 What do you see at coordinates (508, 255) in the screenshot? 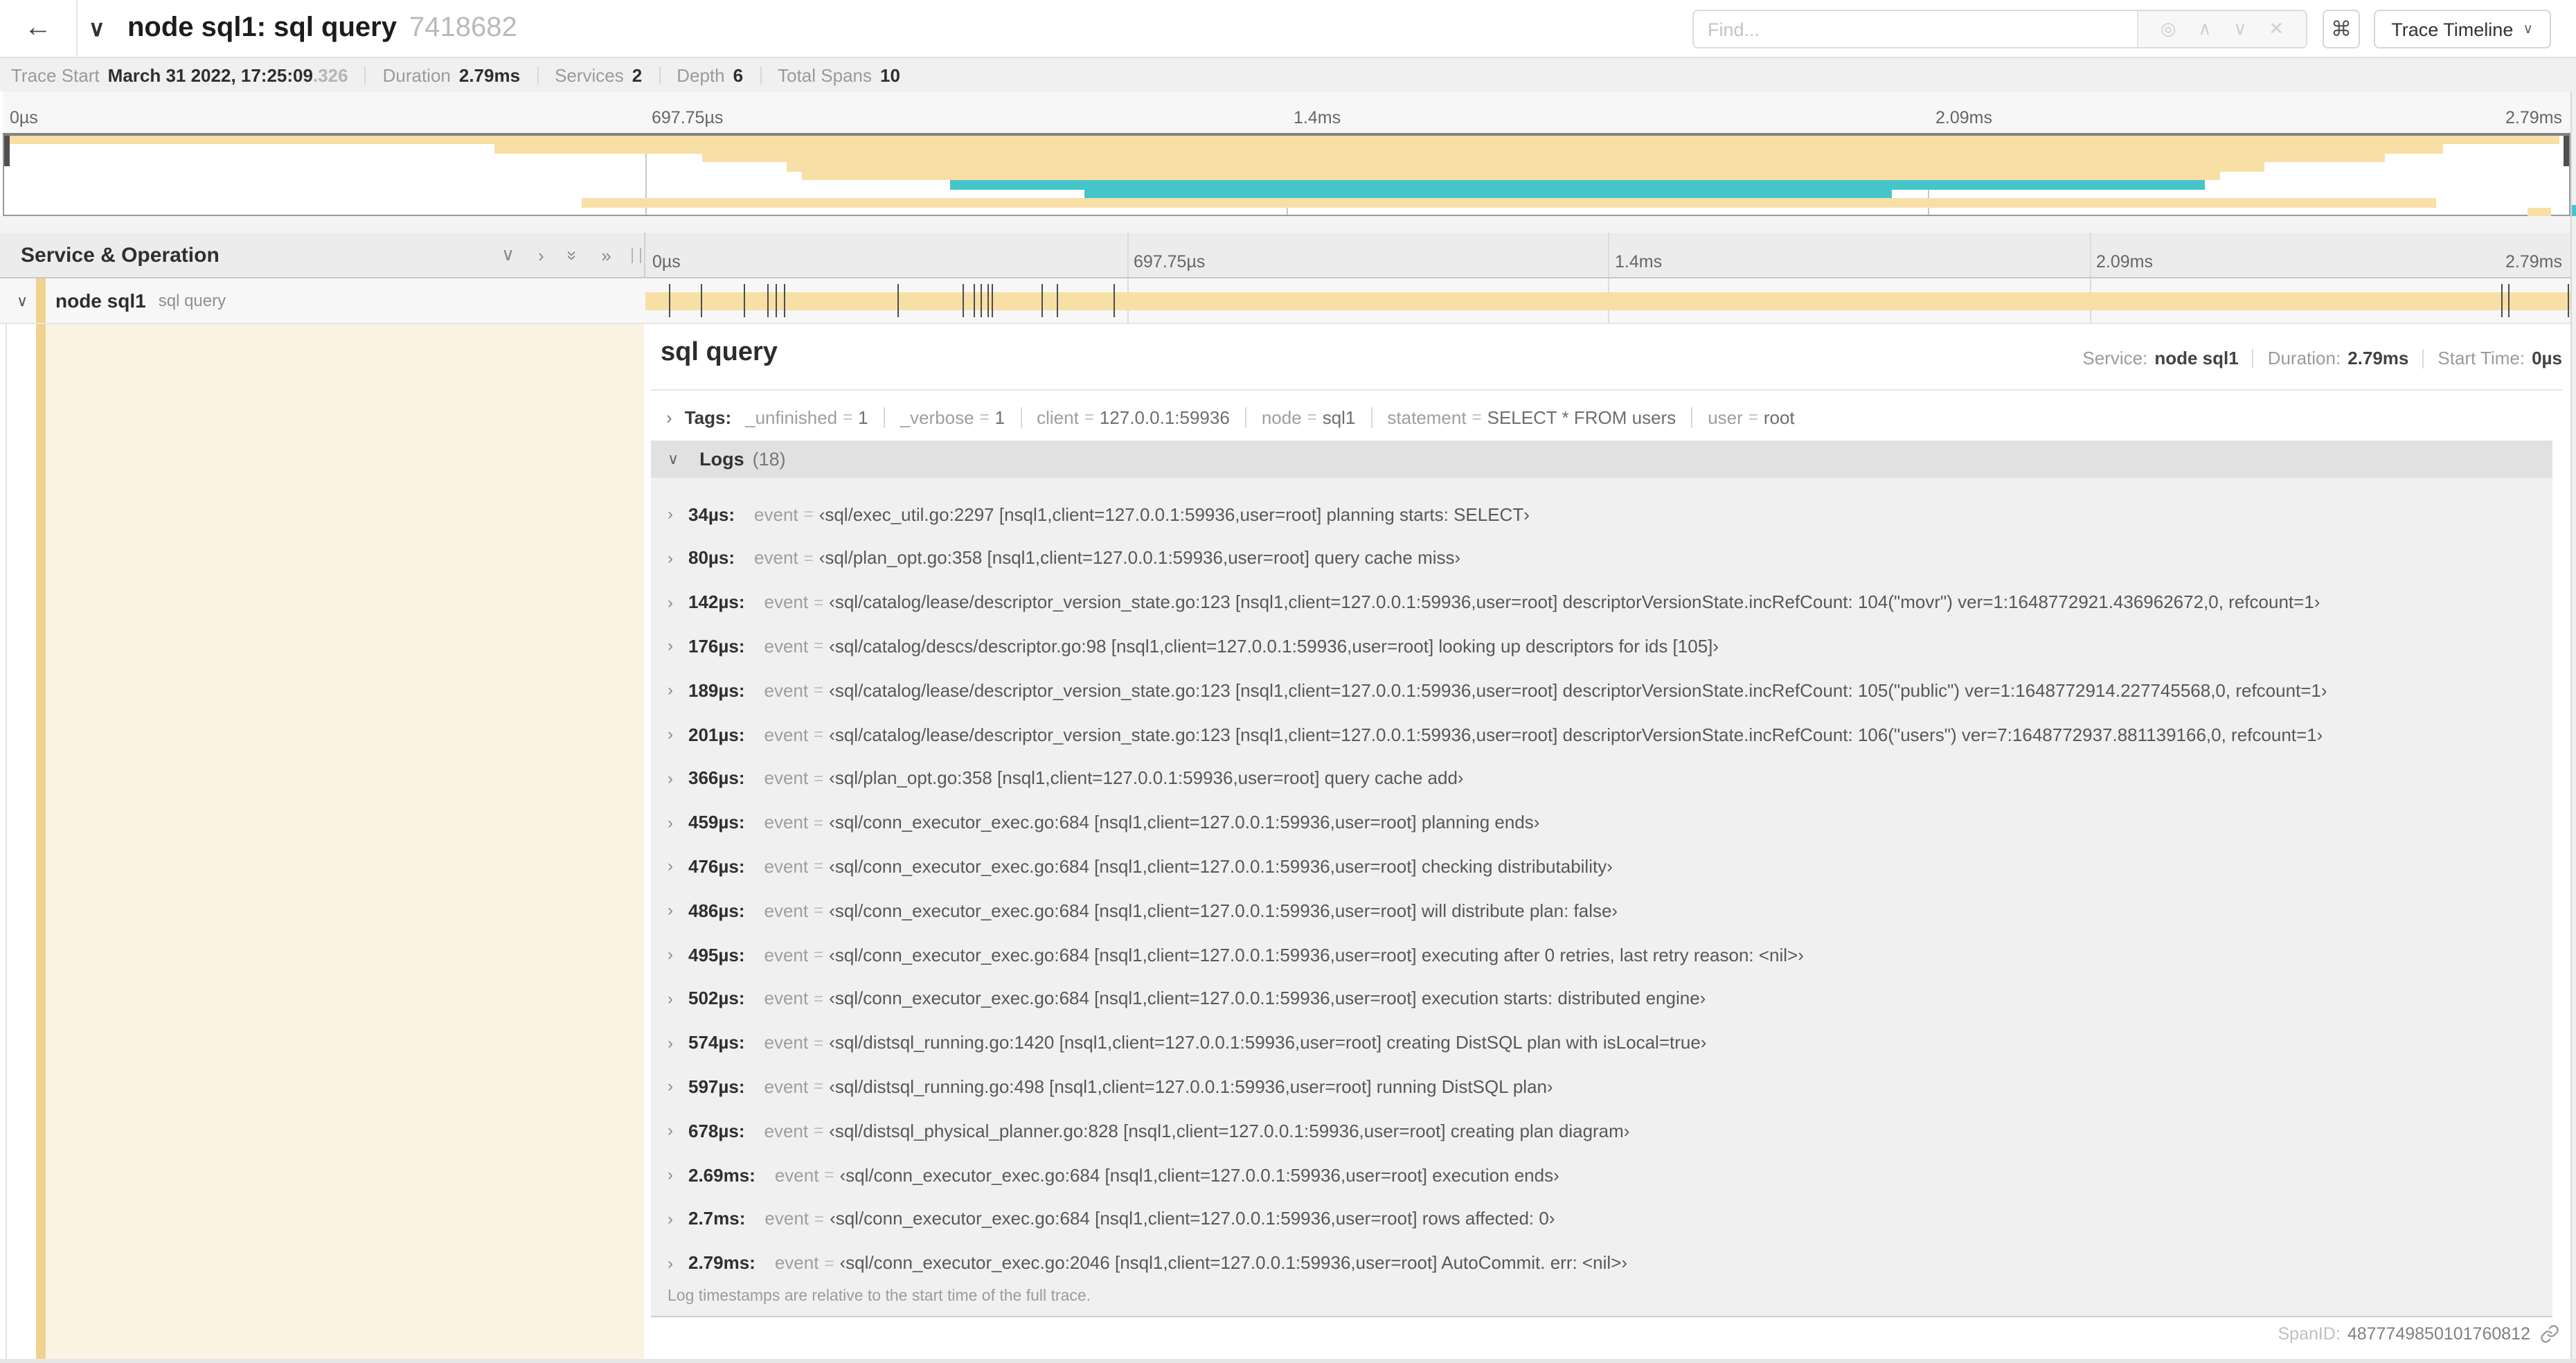
I see `collapse-one-icon: ∨` at bounding box center [508, 255].